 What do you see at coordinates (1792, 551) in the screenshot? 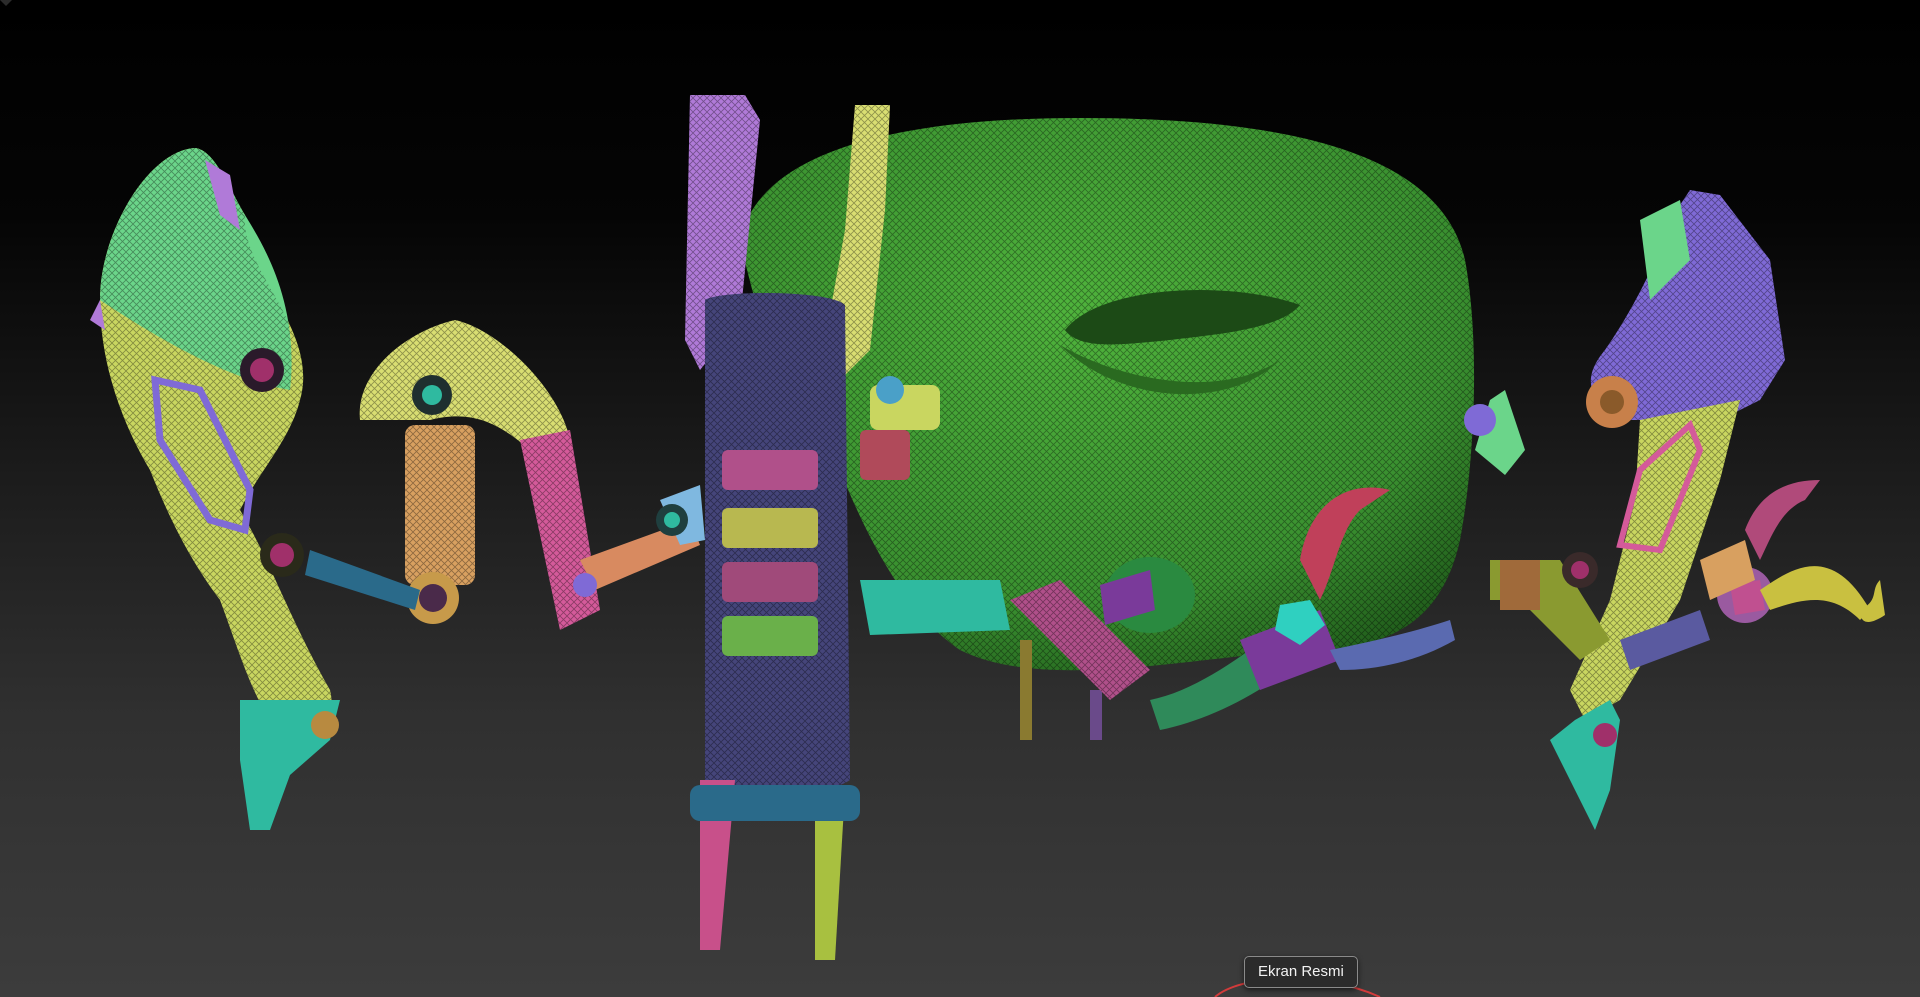
I see `right-claw` at bounding box center [1792, 551].